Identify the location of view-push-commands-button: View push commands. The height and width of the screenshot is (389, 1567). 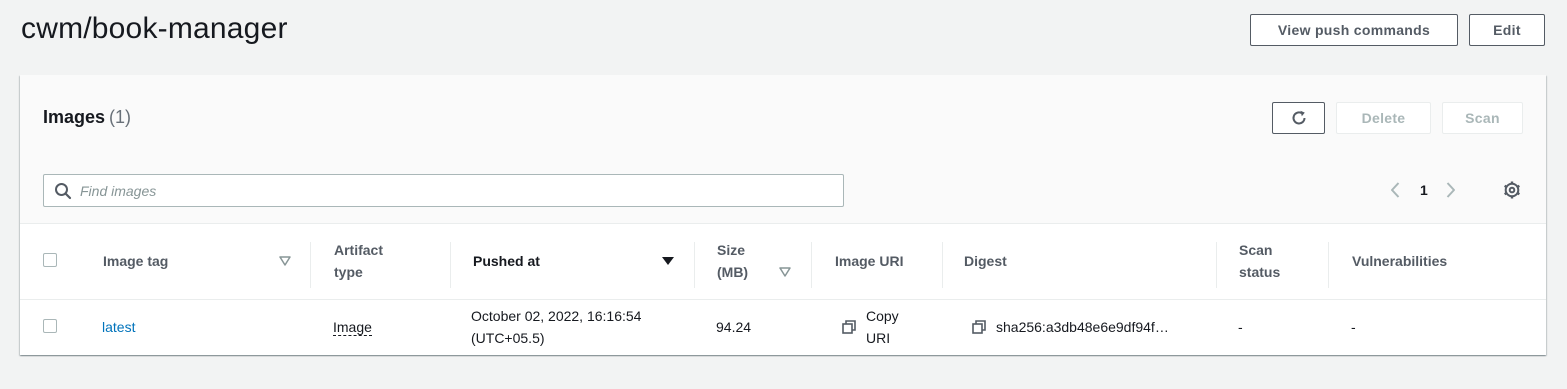
(1354, 30).